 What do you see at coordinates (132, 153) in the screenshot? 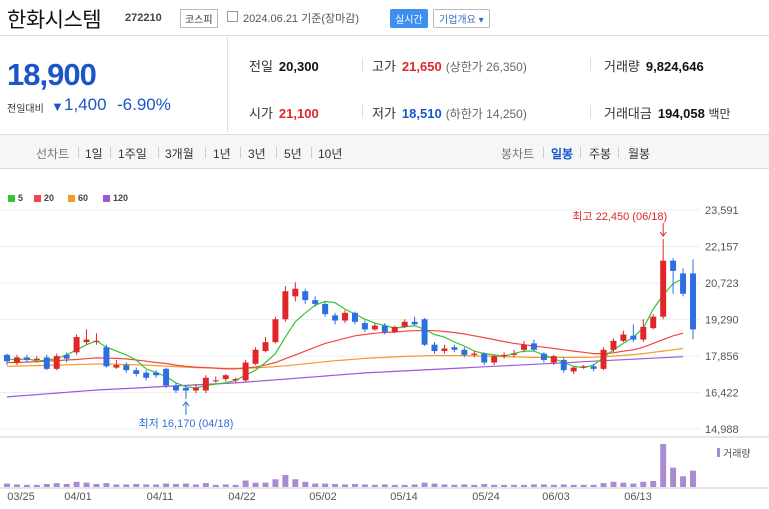
I see `period-1w: 1주일` at bounding box center [132, 153].